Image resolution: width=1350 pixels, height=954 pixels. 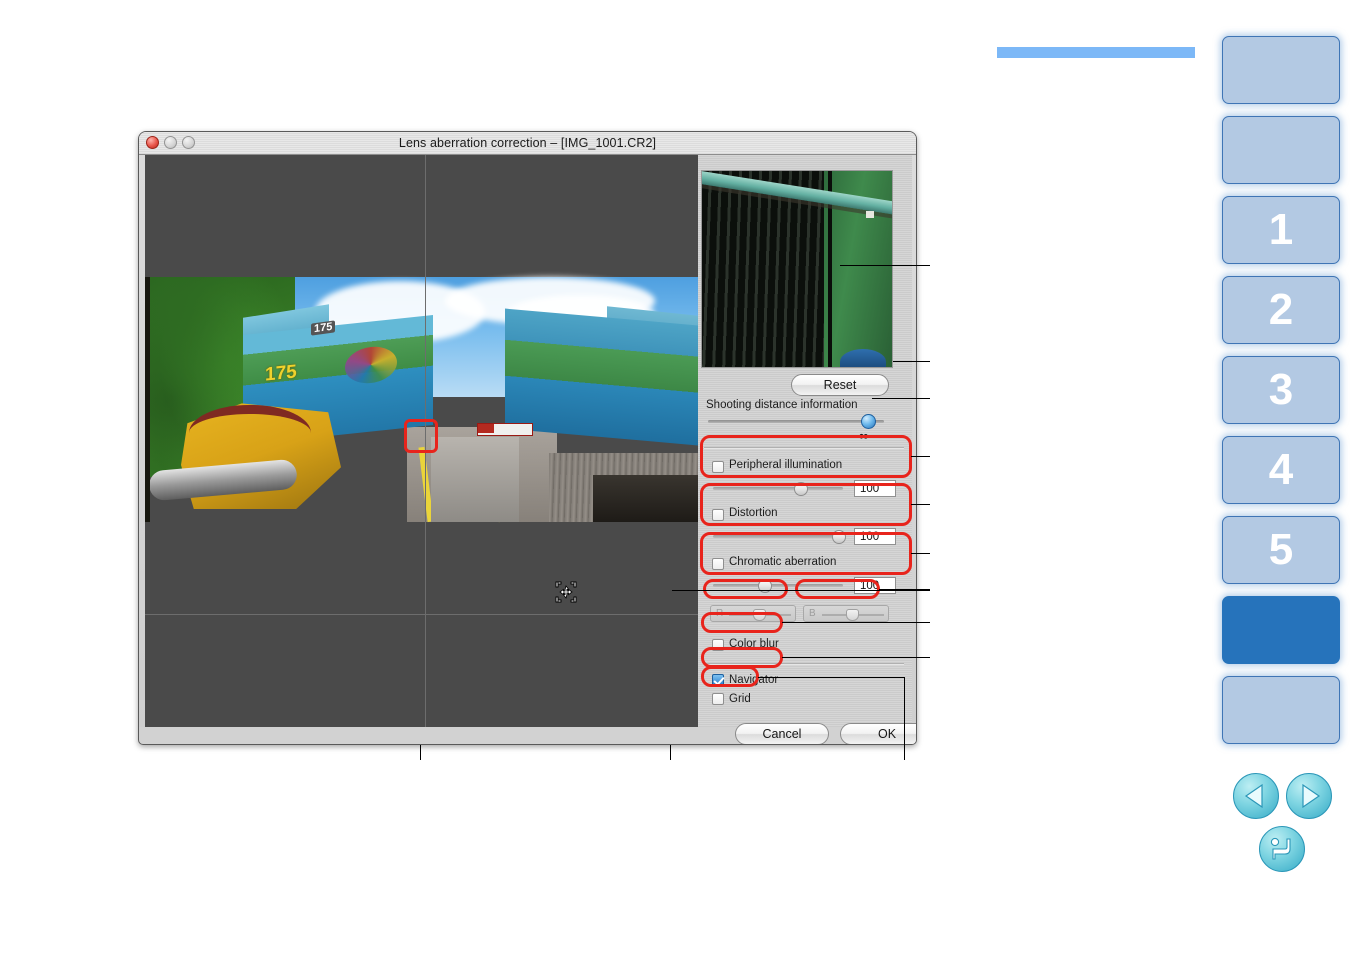 I want to click on window-traffic-lights, so click(x=170, y=142).